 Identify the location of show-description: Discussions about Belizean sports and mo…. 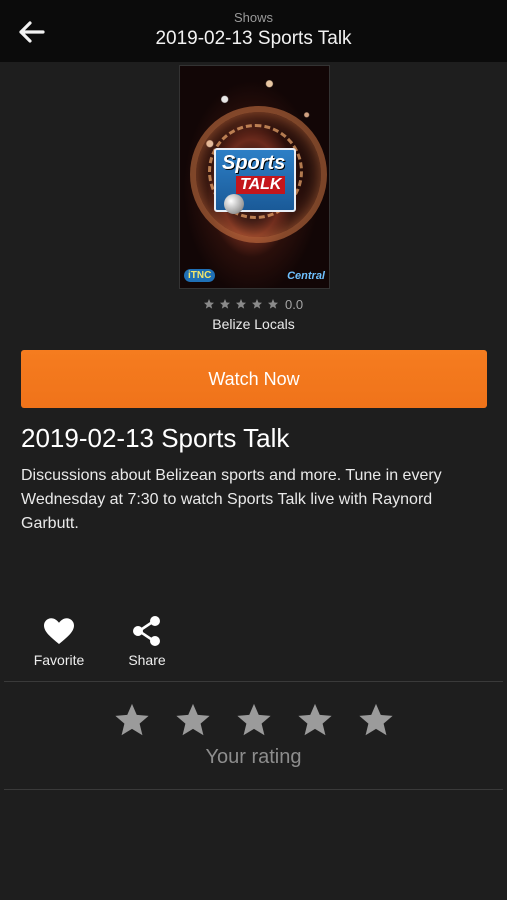
(231, 499).